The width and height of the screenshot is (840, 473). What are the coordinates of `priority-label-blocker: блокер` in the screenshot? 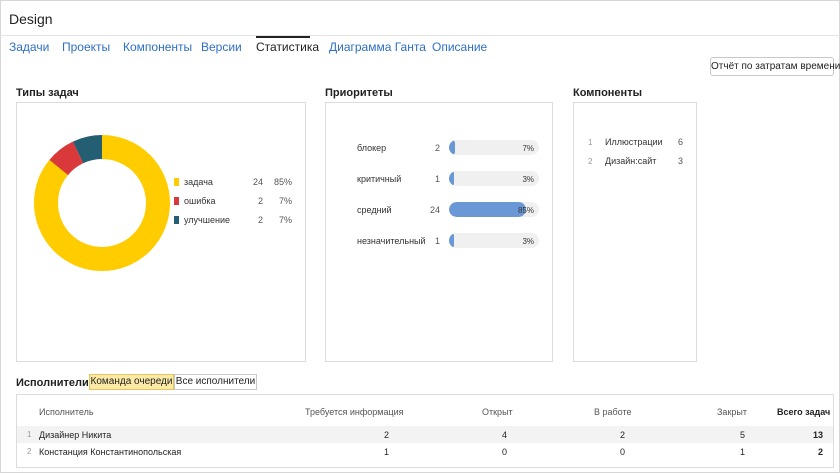 It's located at (372, 148).